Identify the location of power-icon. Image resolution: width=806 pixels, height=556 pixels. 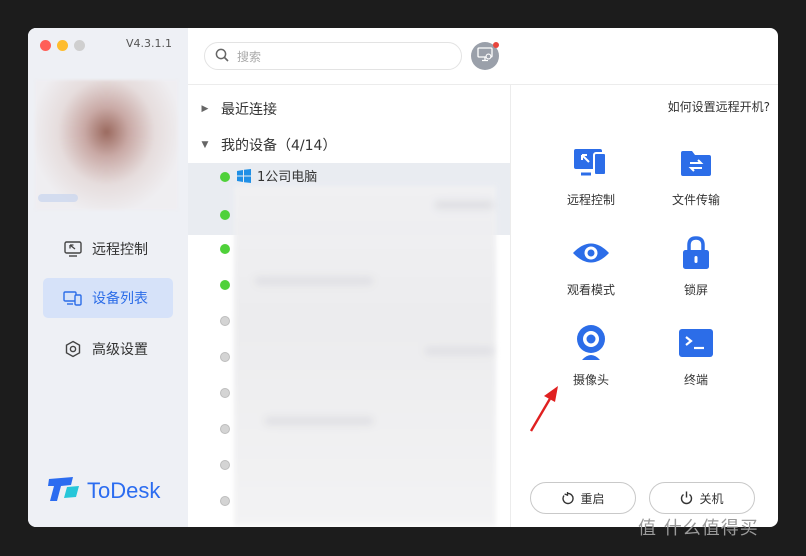
(686, 498).